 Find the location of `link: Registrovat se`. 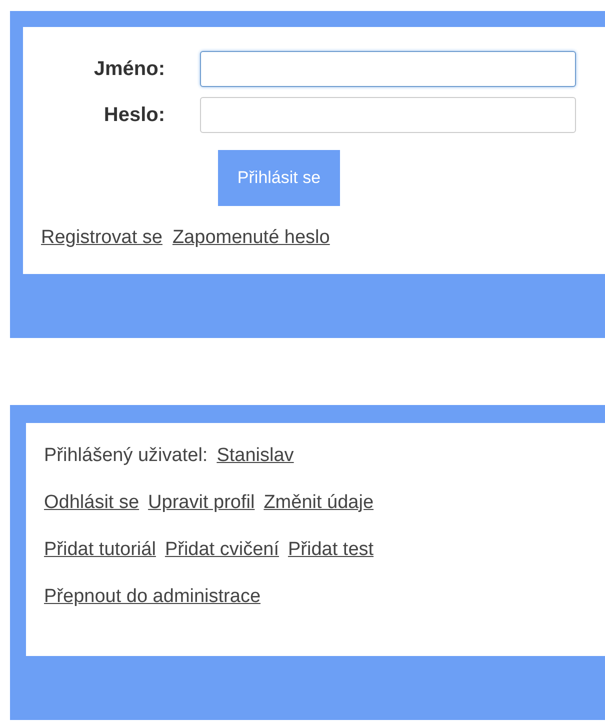

link: Registrovat se is located at coordinates (101, 238).